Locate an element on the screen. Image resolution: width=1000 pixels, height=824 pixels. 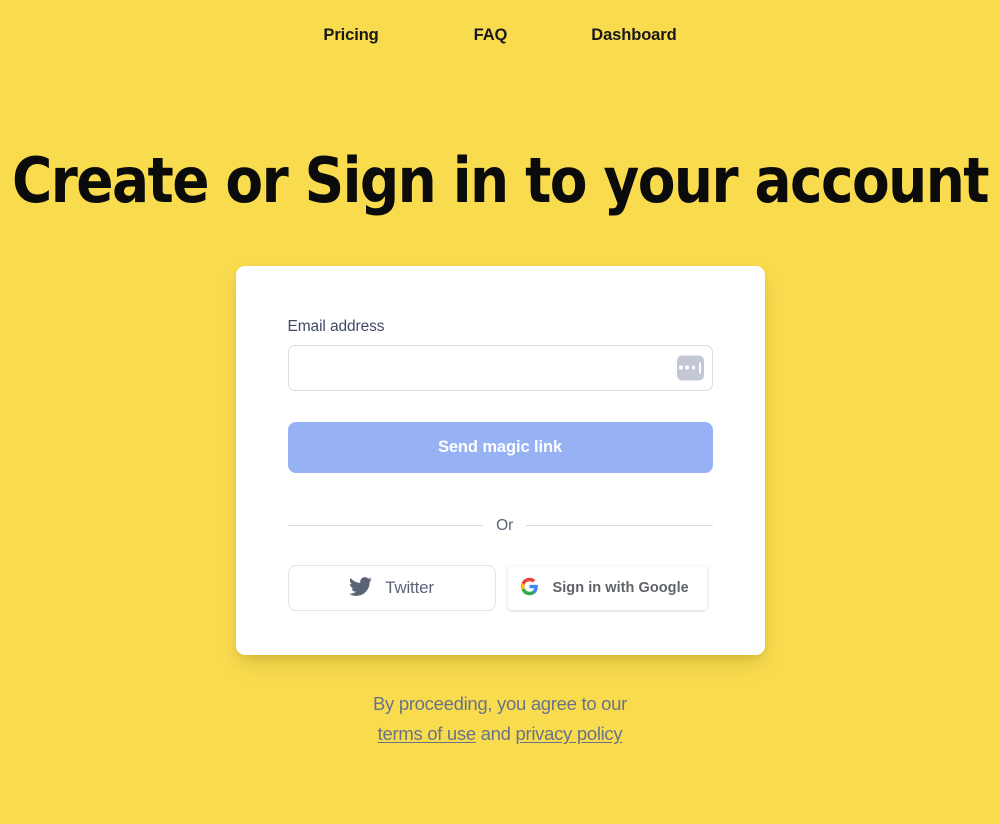
google-g-icon is located at coordinates (529, 588).